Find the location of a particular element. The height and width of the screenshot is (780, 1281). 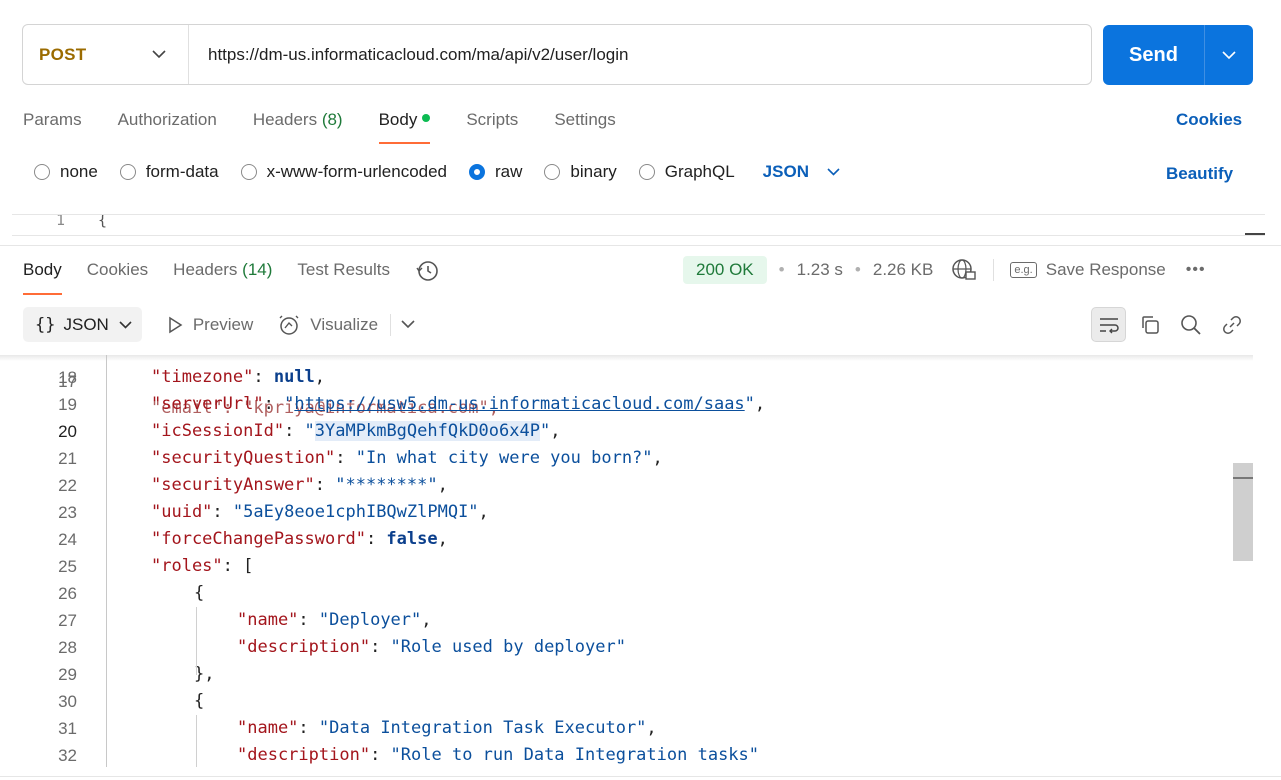

method-select: POST is located at coordinates (106, 54).